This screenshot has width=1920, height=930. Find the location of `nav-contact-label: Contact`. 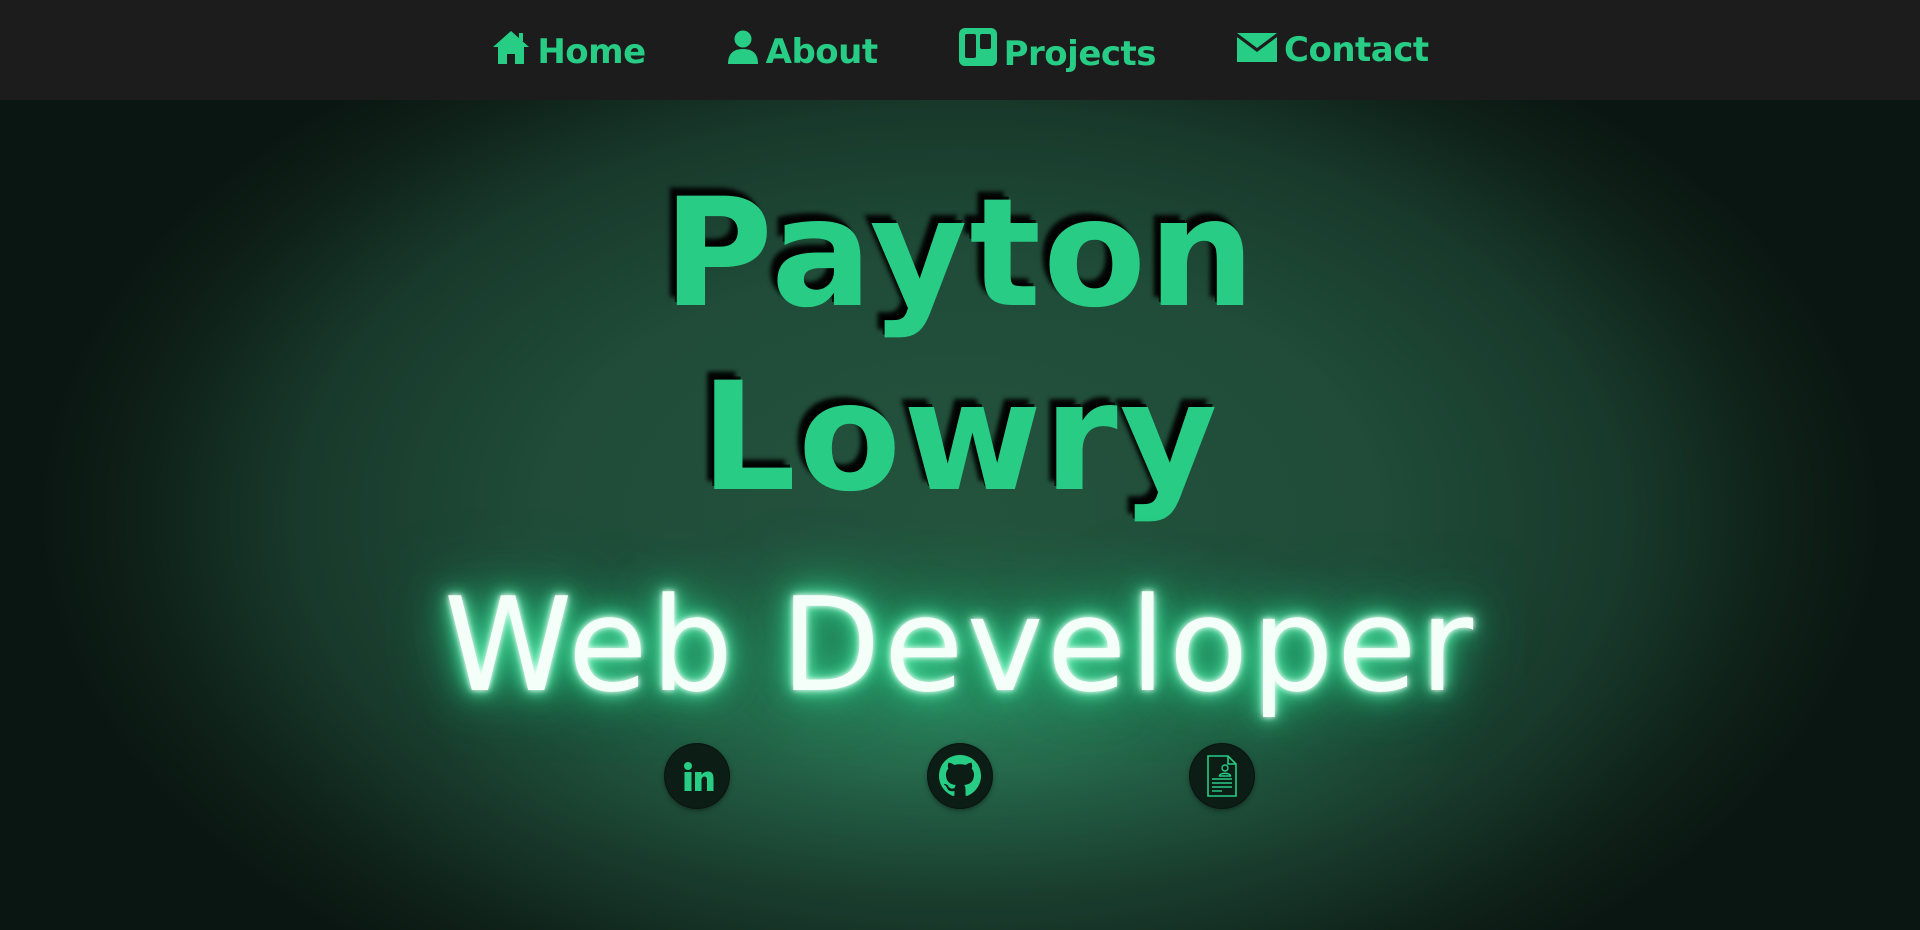

nav-contact-label: Contact is located at coordinates (1356, 50).